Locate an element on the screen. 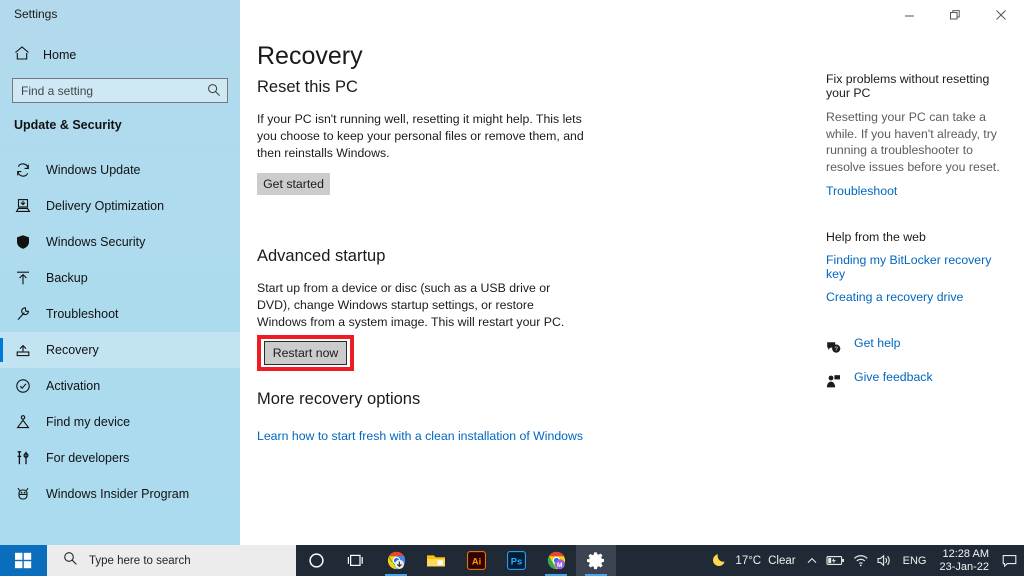 The image size is (1024, 576). sidebar-item-label: Activation is located at coordinates (73, 386).